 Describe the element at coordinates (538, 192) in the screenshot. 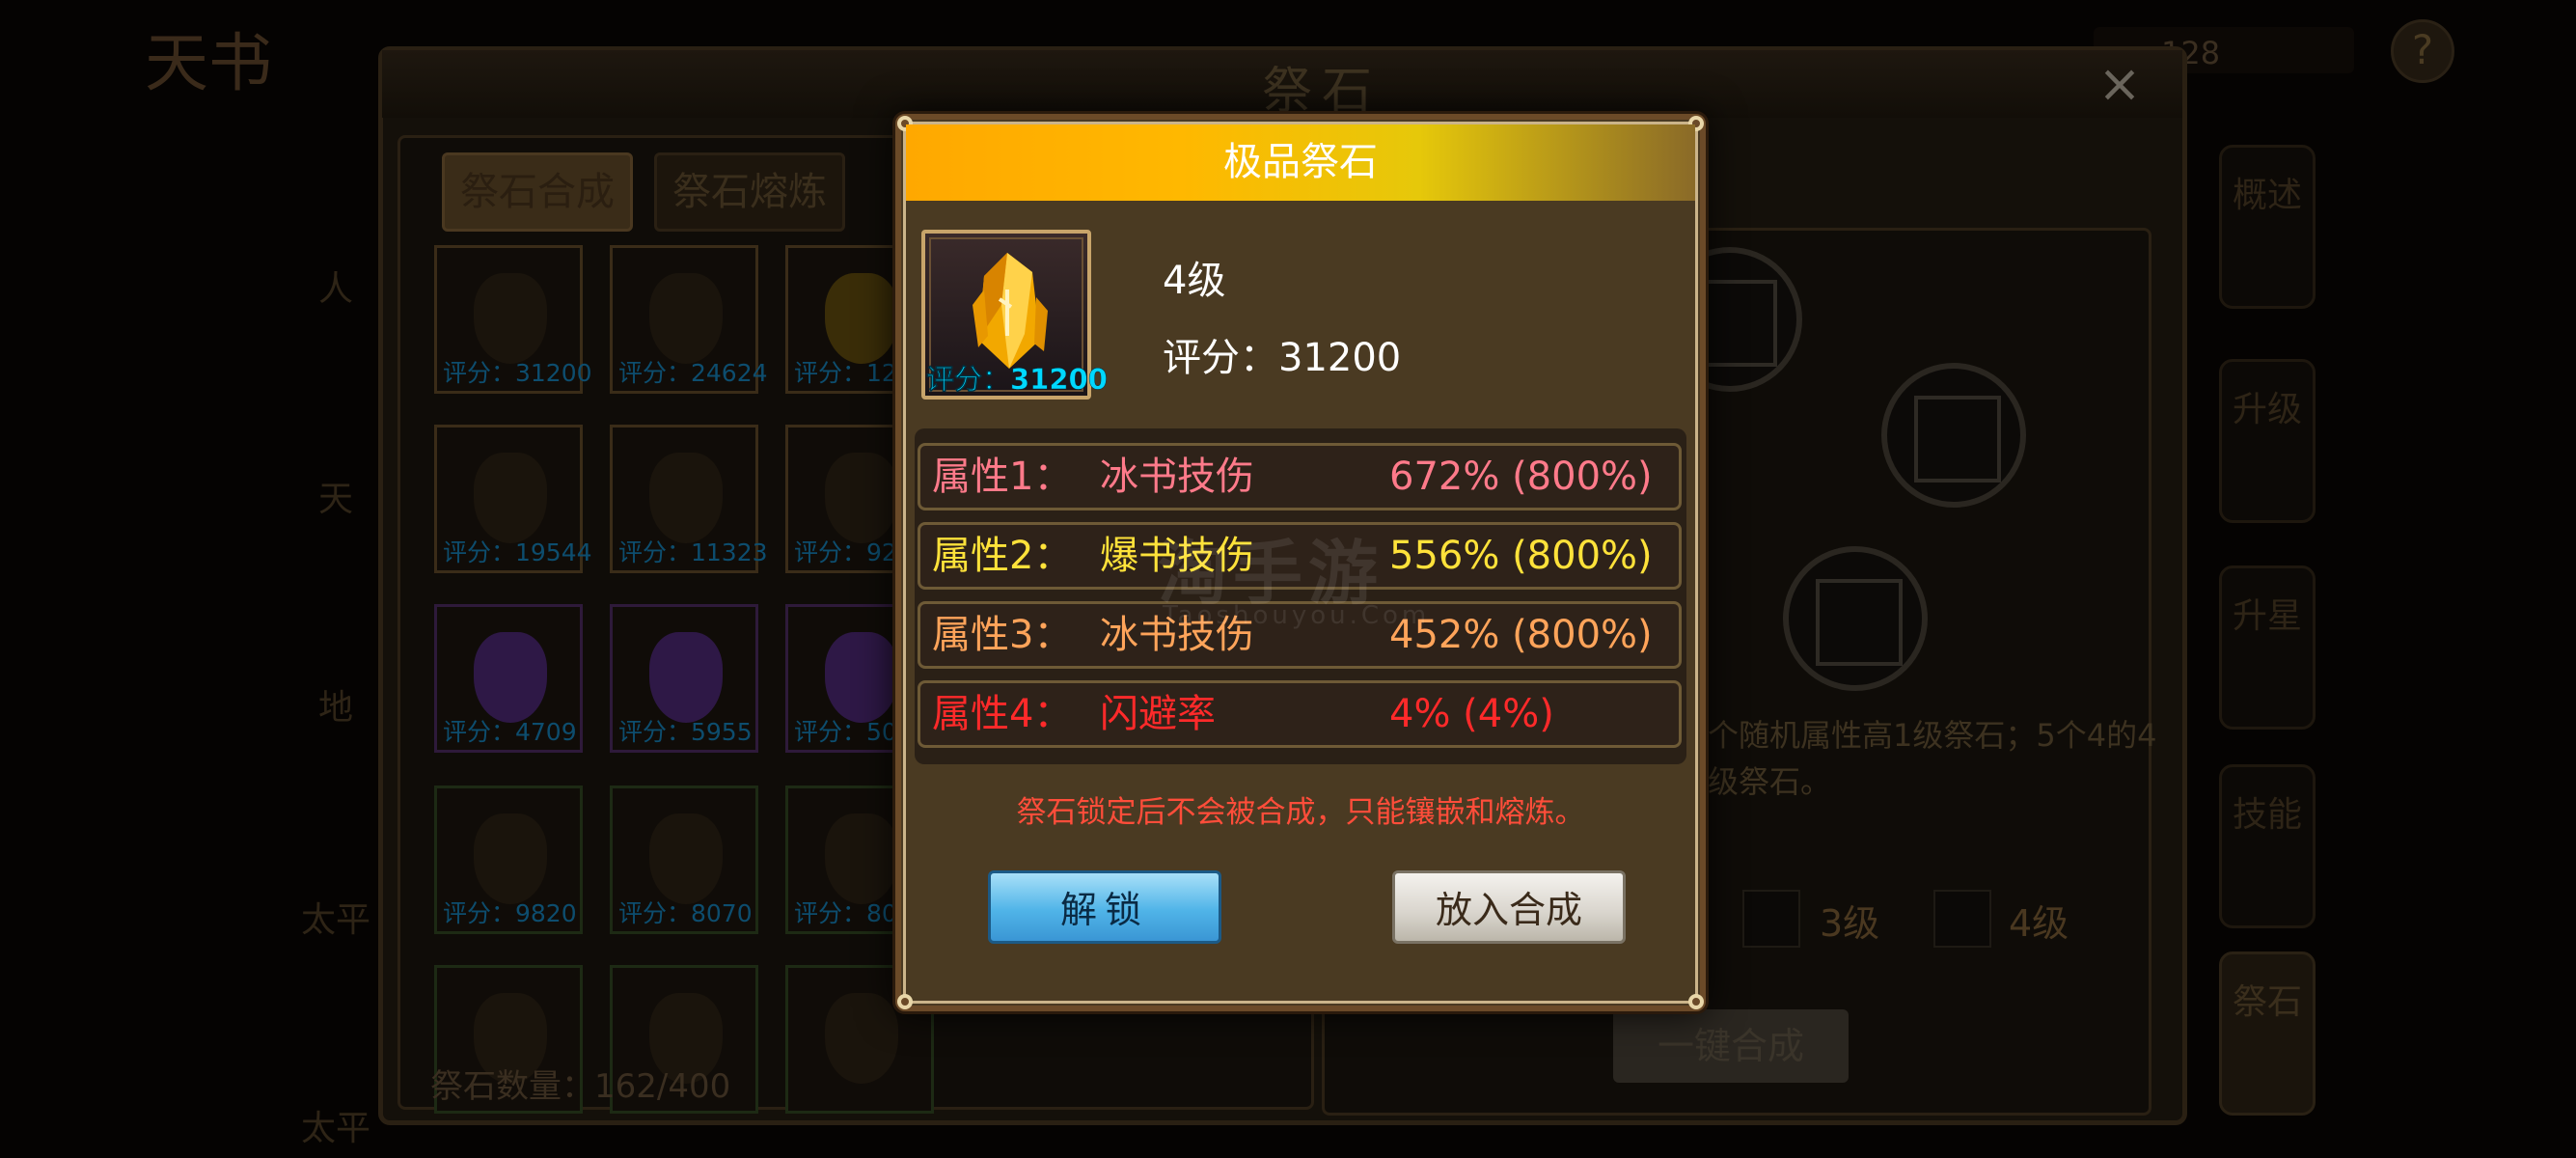

I see `tab-stone-compose: 祭石合成` at that location.